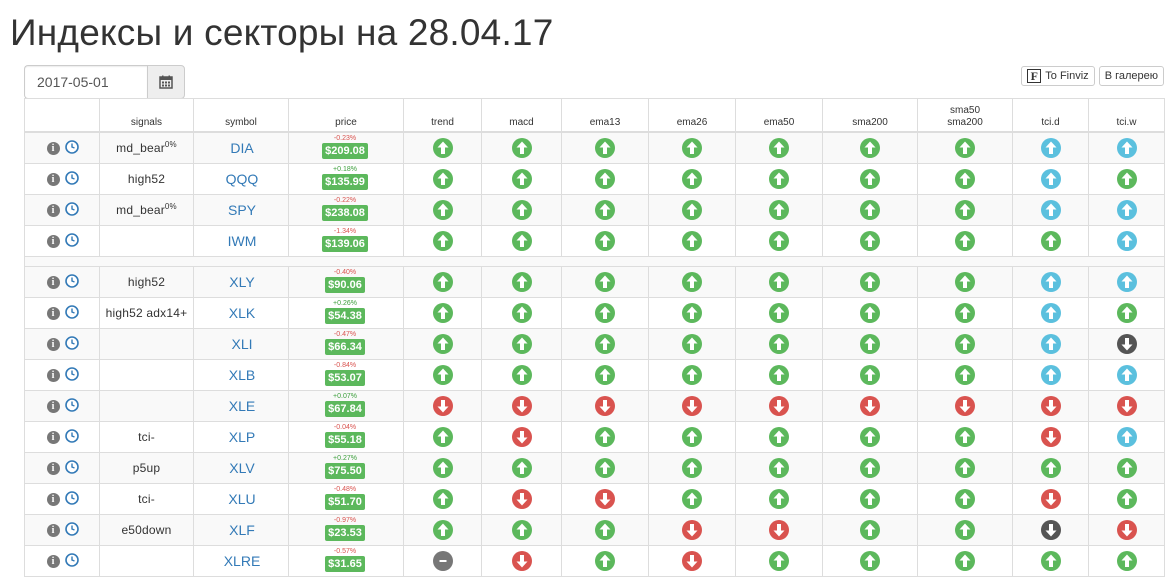  Describe the element at coordinates (242, 375) in the screenshot. I see `symbol-link: XLB` at that location.